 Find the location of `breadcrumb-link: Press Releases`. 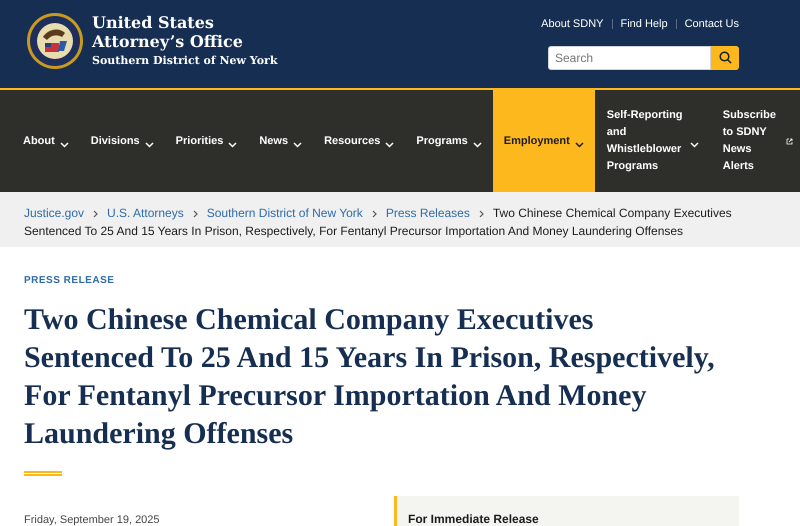

breadcrumb-link: Press Releases is located at coordinates (428, 213).